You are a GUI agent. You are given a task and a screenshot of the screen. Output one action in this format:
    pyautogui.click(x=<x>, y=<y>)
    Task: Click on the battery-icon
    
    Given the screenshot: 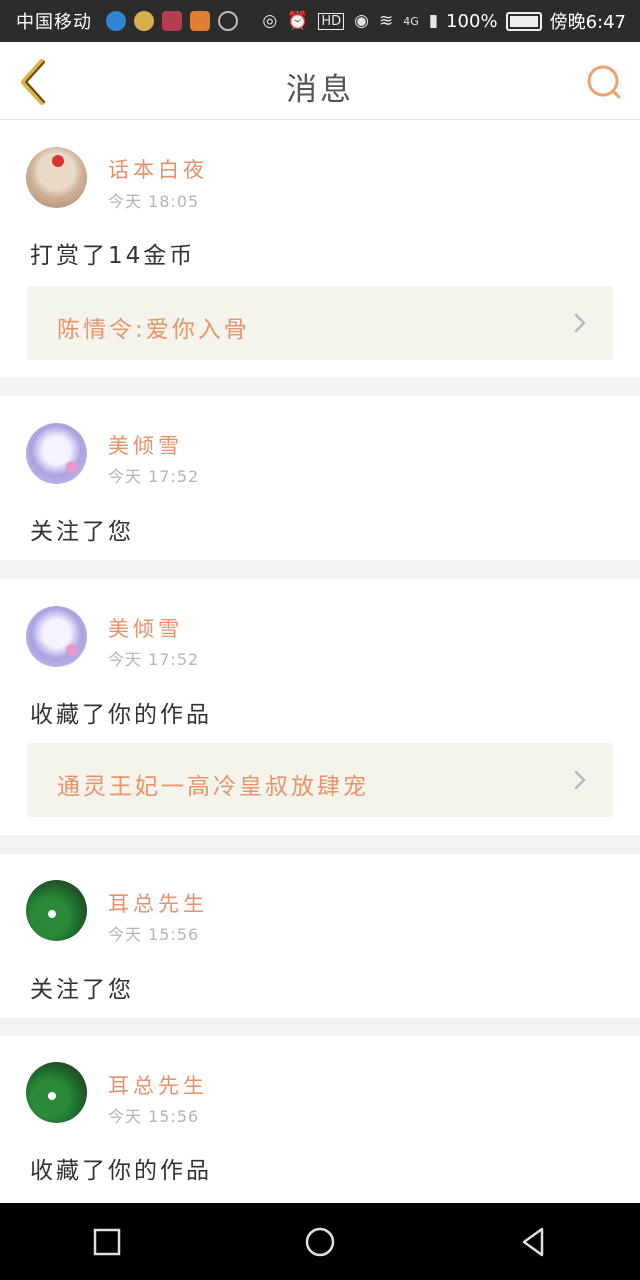 What is the action you would take?
    pyautogui.click(x=523, y=21)
    